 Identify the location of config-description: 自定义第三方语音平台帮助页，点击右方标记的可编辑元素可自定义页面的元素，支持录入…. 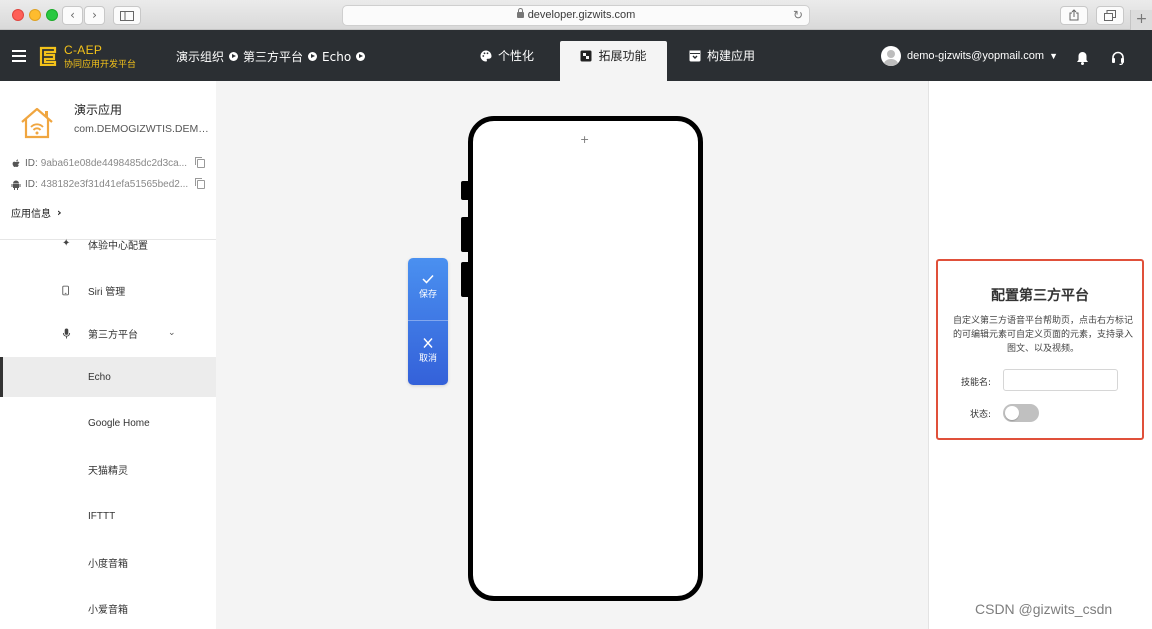
(1042, 335).